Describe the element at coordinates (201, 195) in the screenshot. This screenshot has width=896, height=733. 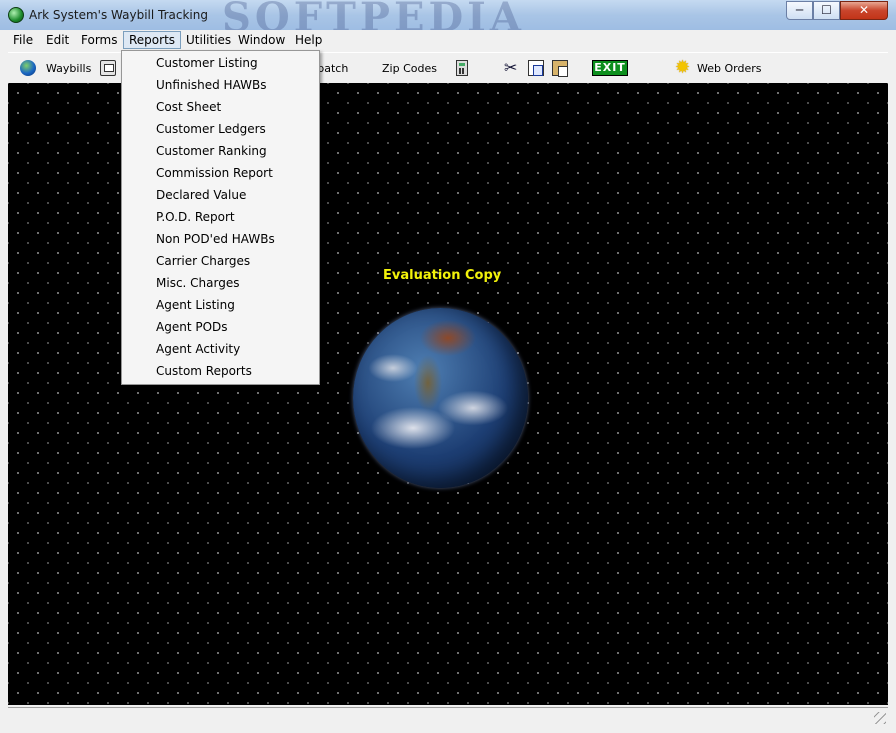
I see `menu-item-declared-value: Declared Value` at that location.